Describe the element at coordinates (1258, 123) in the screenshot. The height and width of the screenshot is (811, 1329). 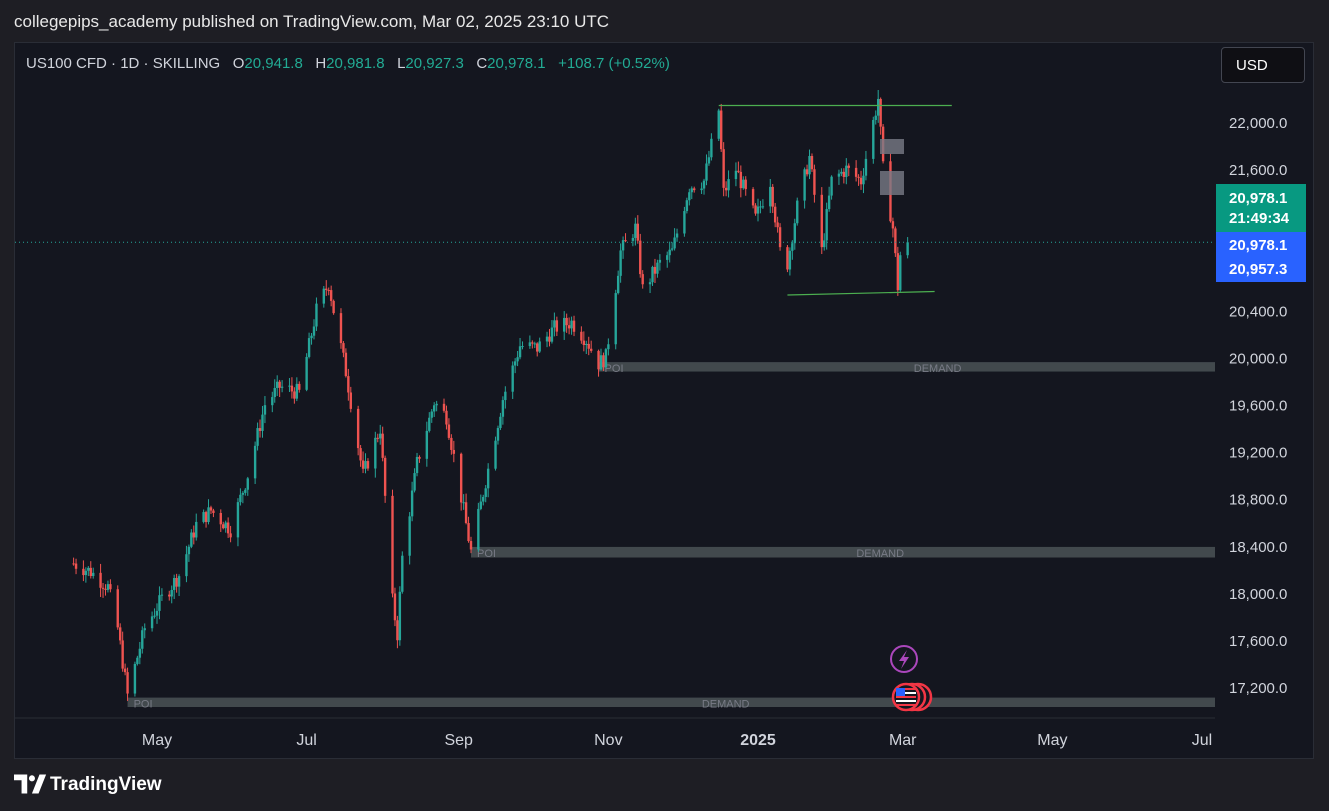
I see `y-tick-label: 22,000.0` at that location.